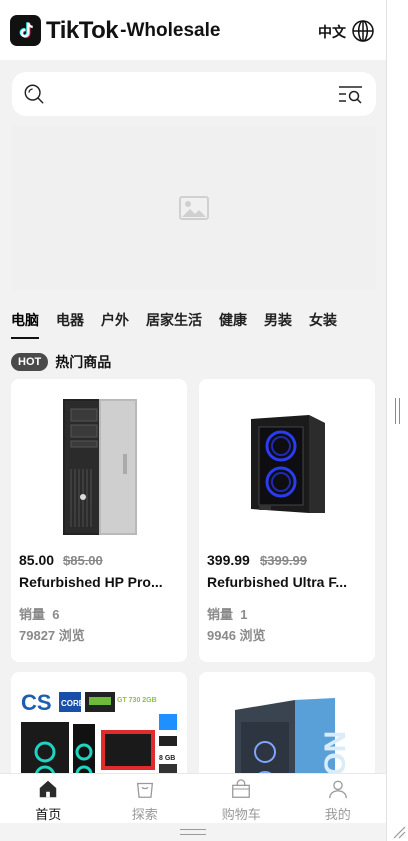 The image size is (408, 841). What do you see at coordinates (228, 560) in the screenshot?
I see `product-price: 399.99` at bounding box center [228, 560].